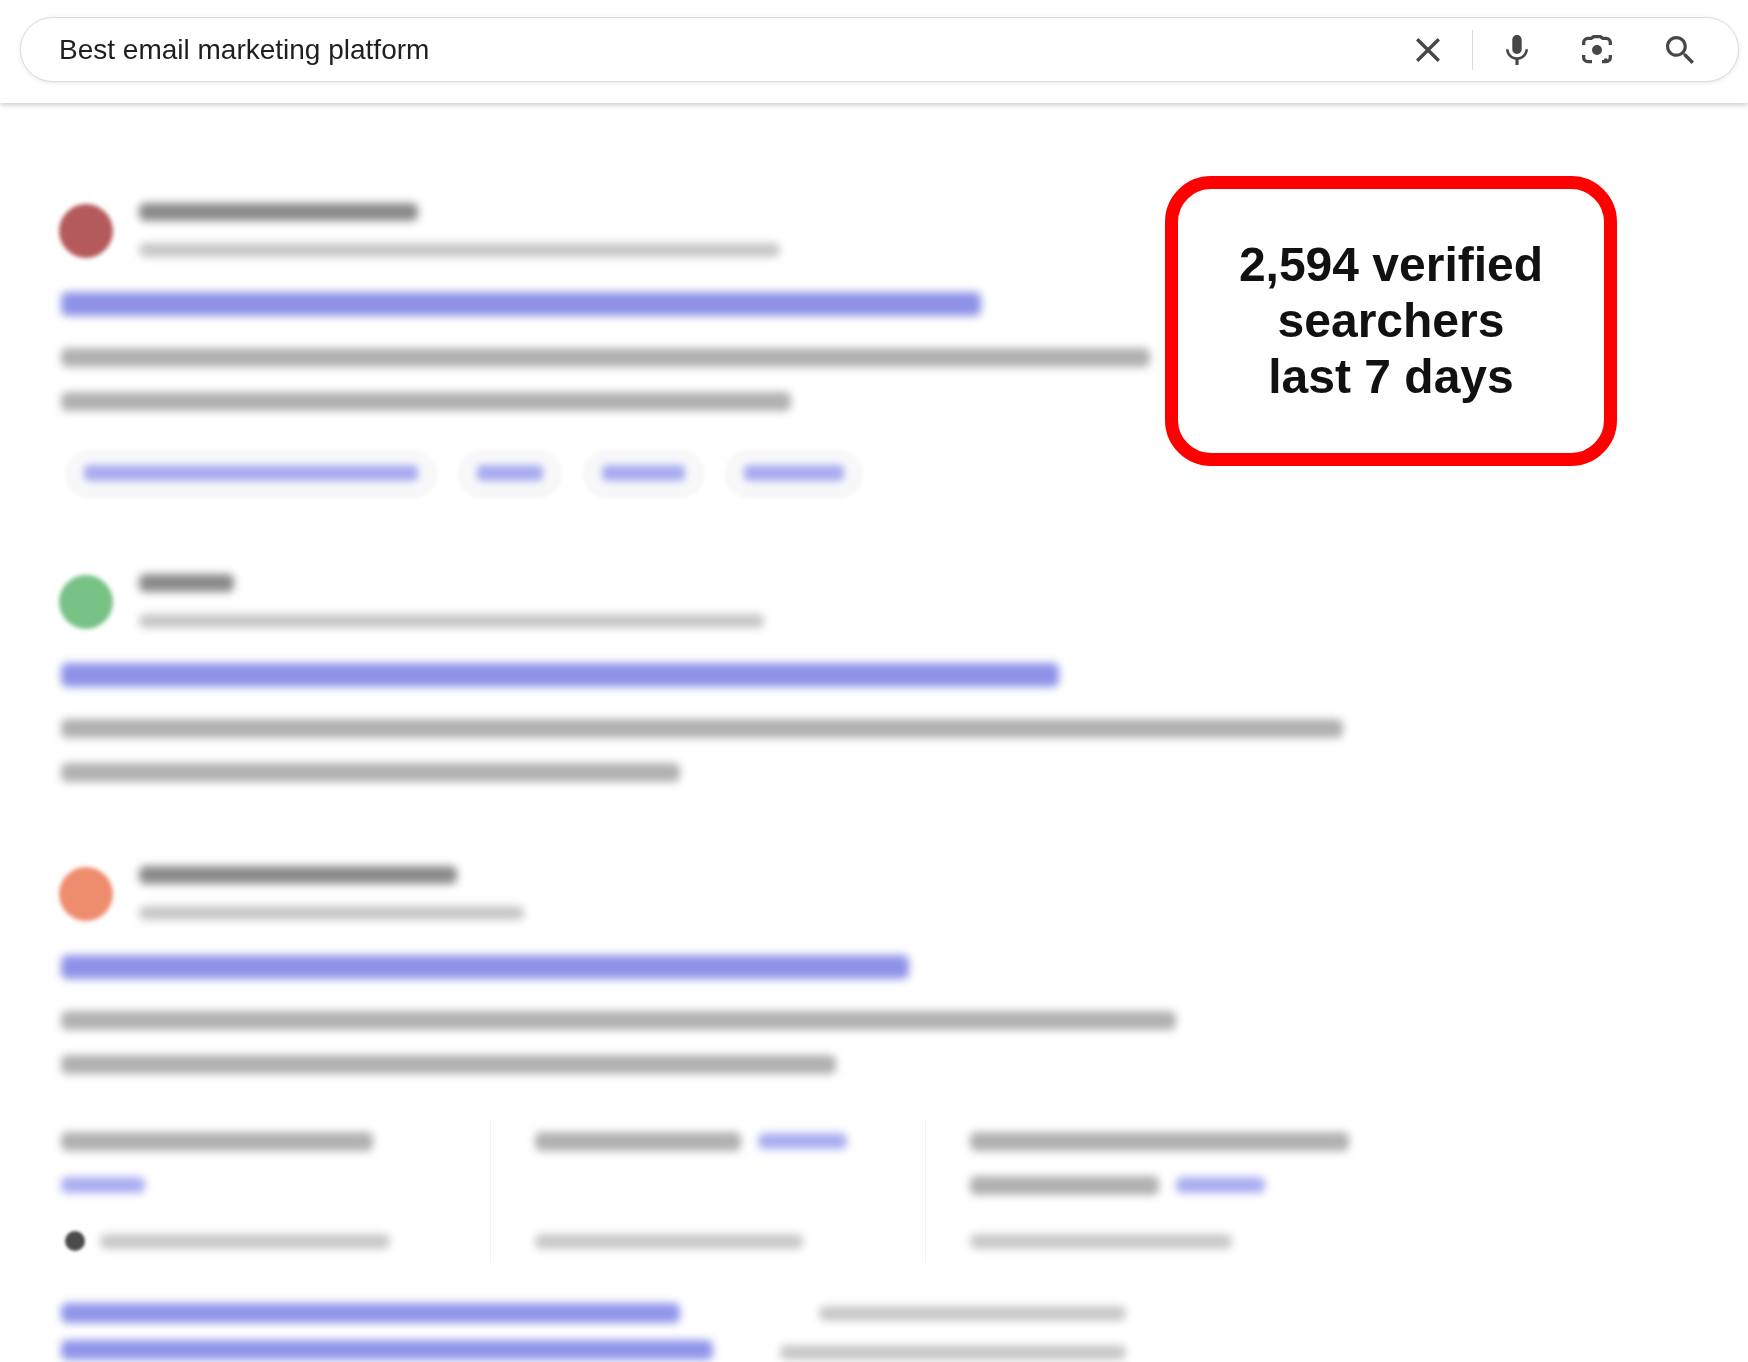  What do you see at coordinates (731, 49) in the screenshot?
I see `search-input: Best email marketing platform` at bounding box center [731, 49].